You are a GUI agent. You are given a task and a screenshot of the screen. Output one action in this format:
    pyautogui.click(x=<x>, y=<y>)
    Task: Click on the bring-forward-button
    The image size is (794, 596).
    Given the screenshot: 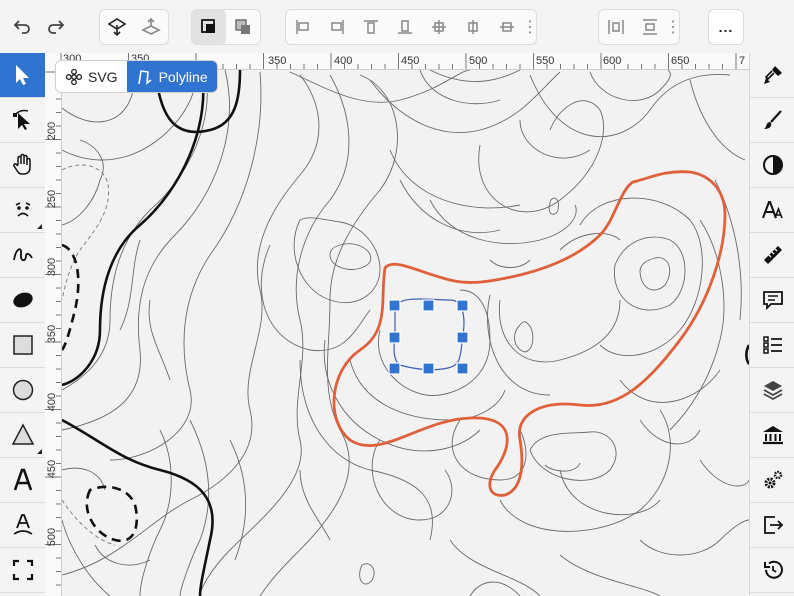 What is the action you would take?
    pyautogui.click(x=117, y=27)
    